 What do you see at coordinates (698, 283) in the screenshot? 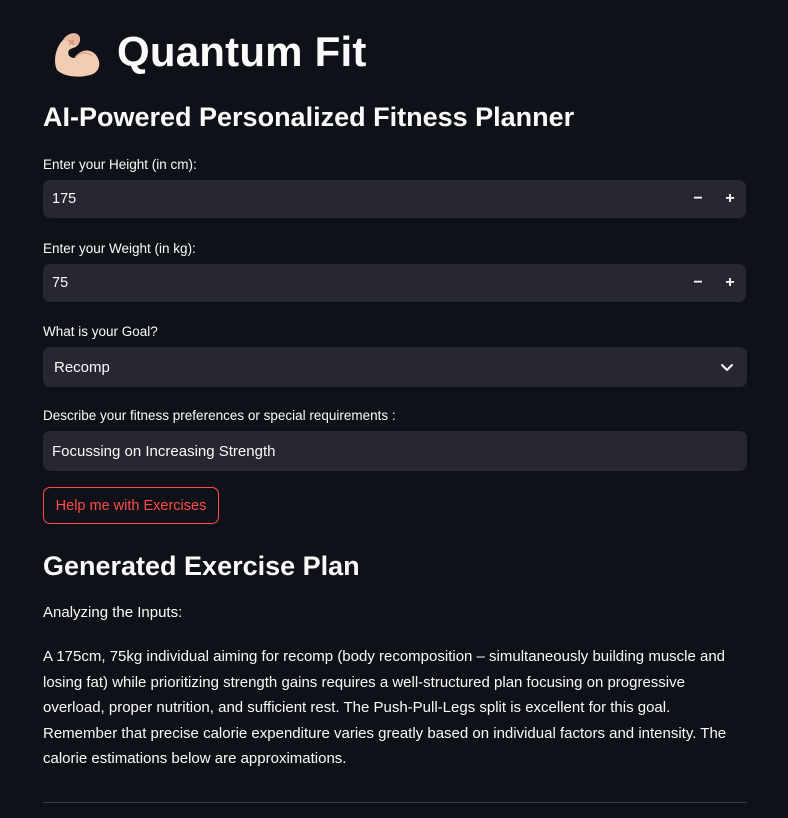
I see `weight-decrement-button: −` at bounding box center [698, 283].